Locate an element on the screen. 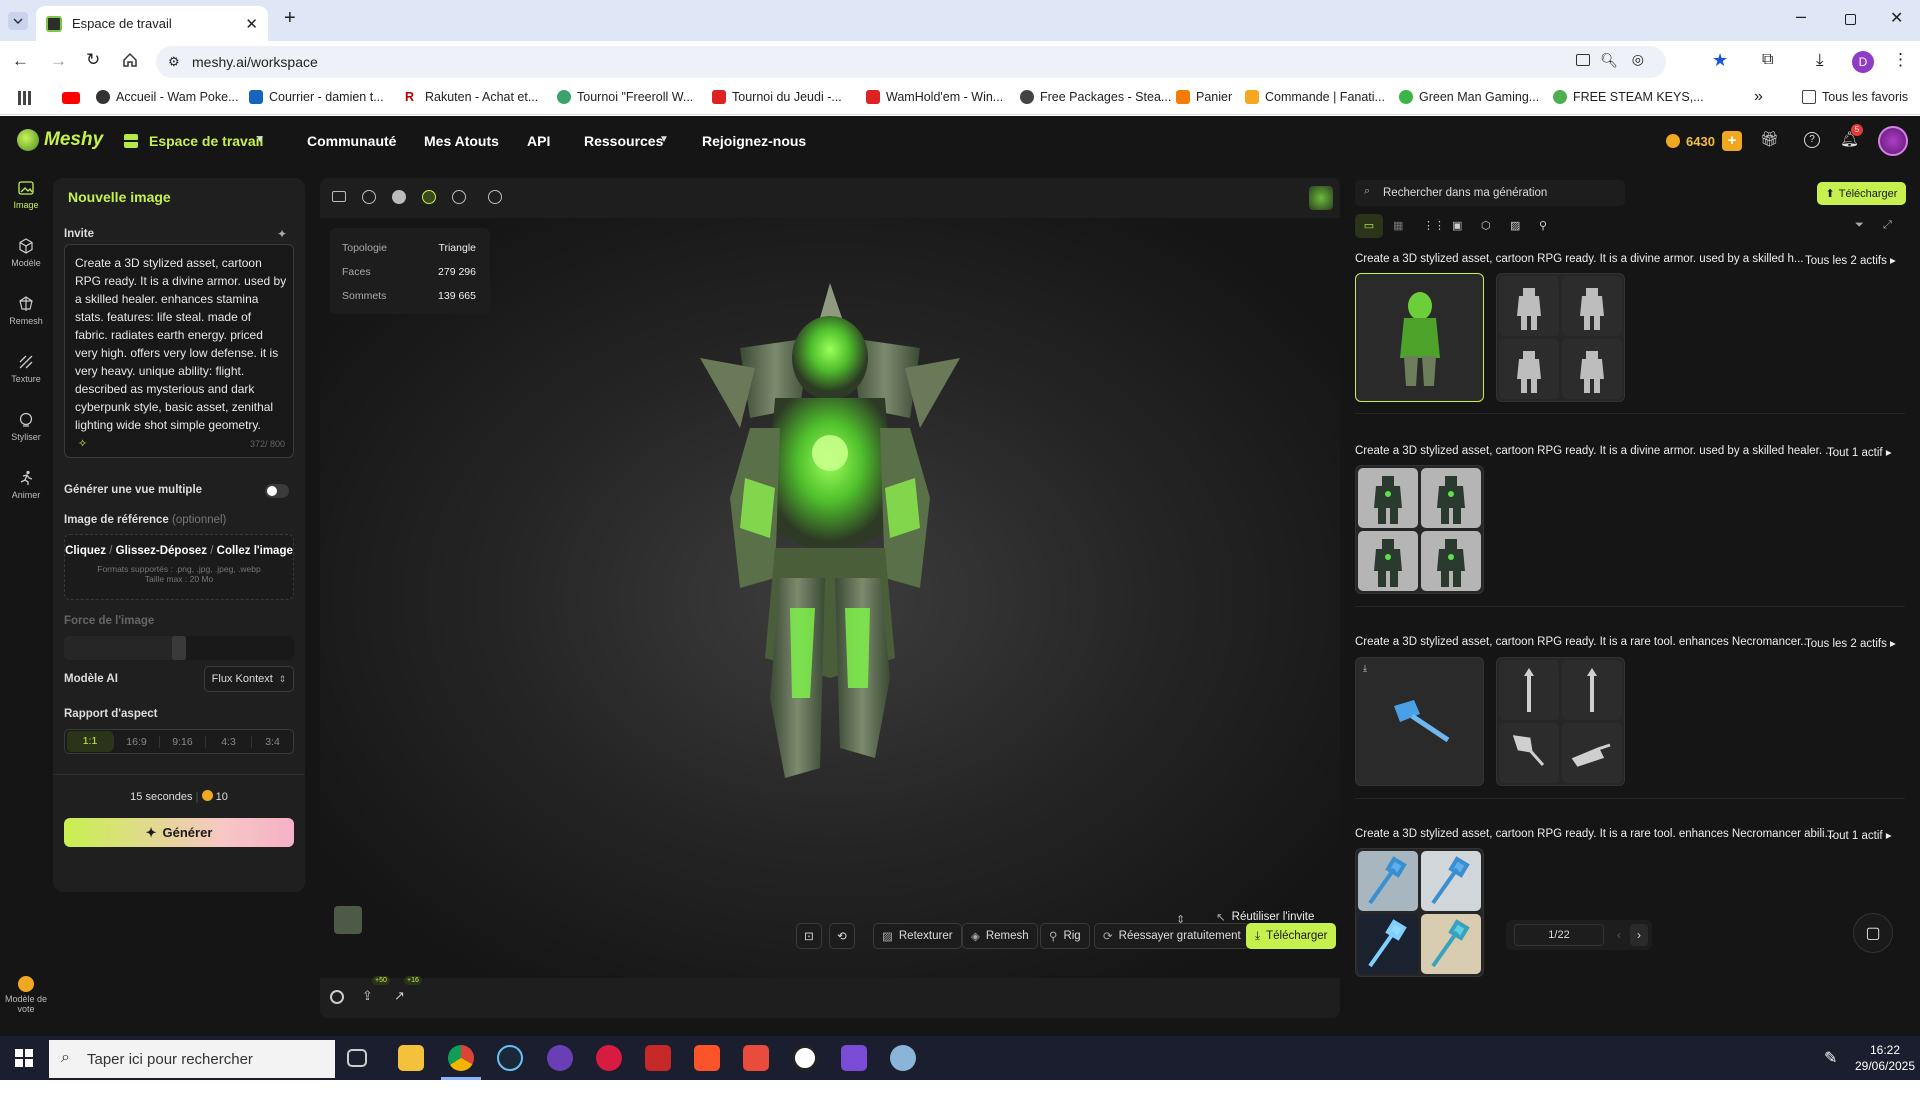  tab-list-icon is located at coordinates (18, 21).